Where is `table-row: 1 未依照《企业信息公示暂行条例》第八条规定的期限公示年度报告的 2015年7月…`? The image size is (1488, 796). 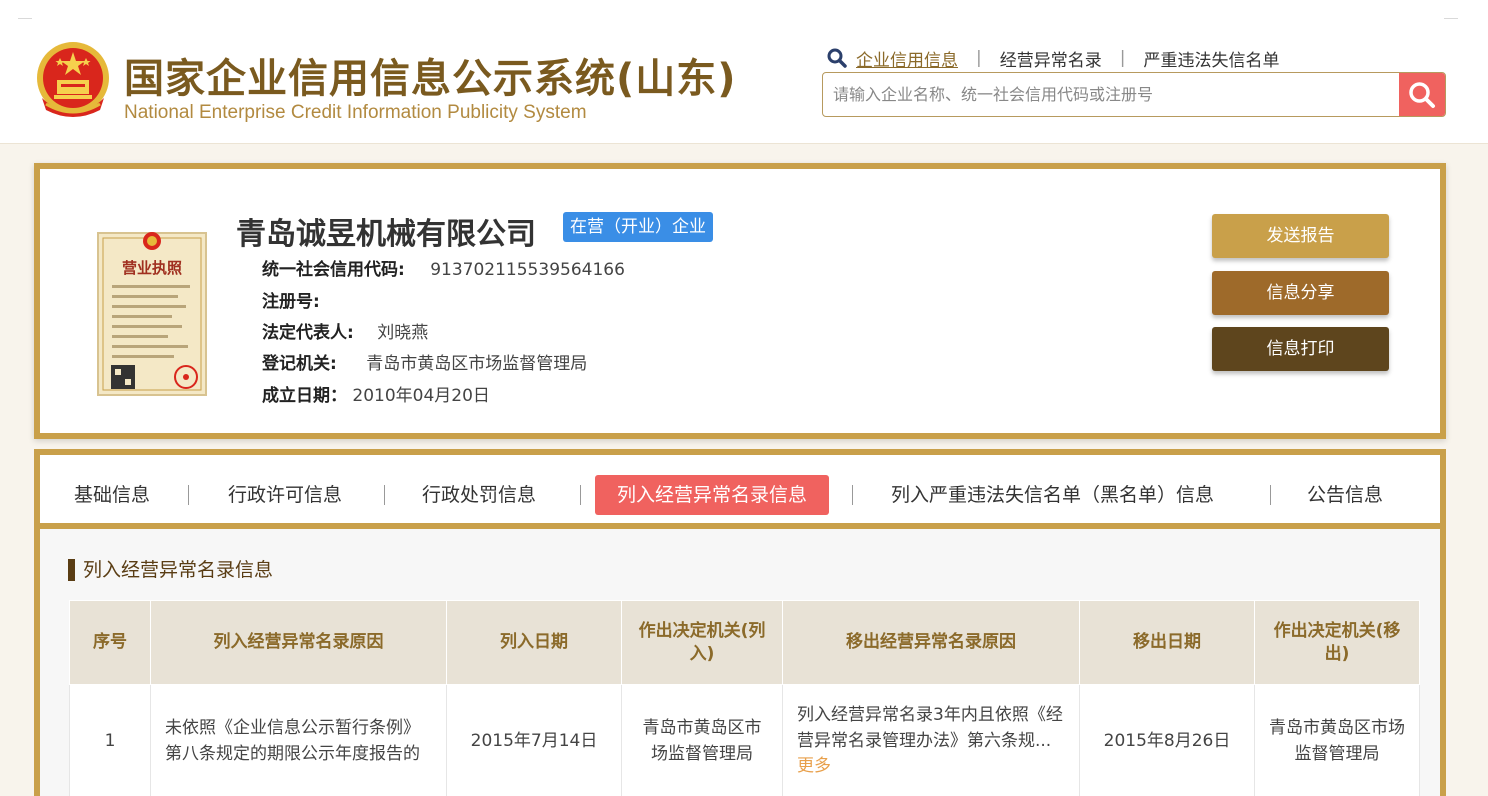
table-row: 1 未依照《企业信息公示暂行条例》第八条规定的期限公示年度报告的 2015年7月… is located at coordinates (744, 740).